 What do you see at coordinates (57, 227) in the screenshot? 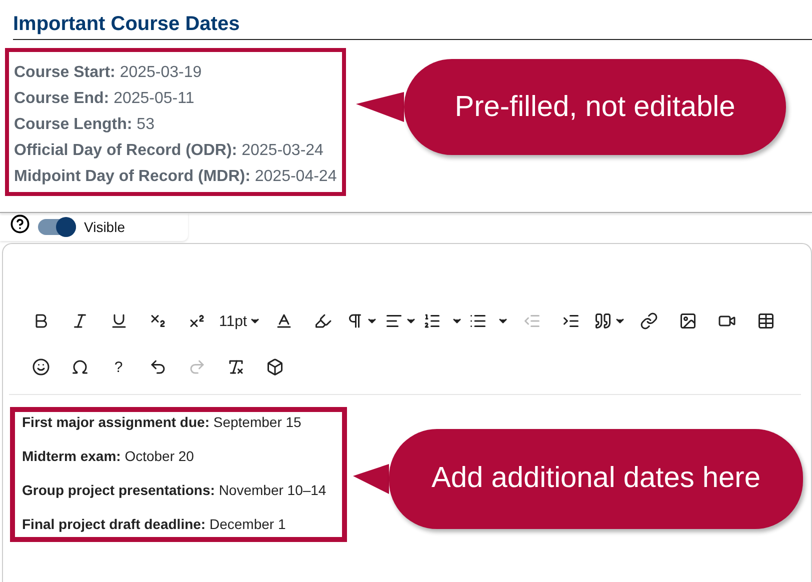
I see `visibility-toggle` at bounding box center [57, 227].